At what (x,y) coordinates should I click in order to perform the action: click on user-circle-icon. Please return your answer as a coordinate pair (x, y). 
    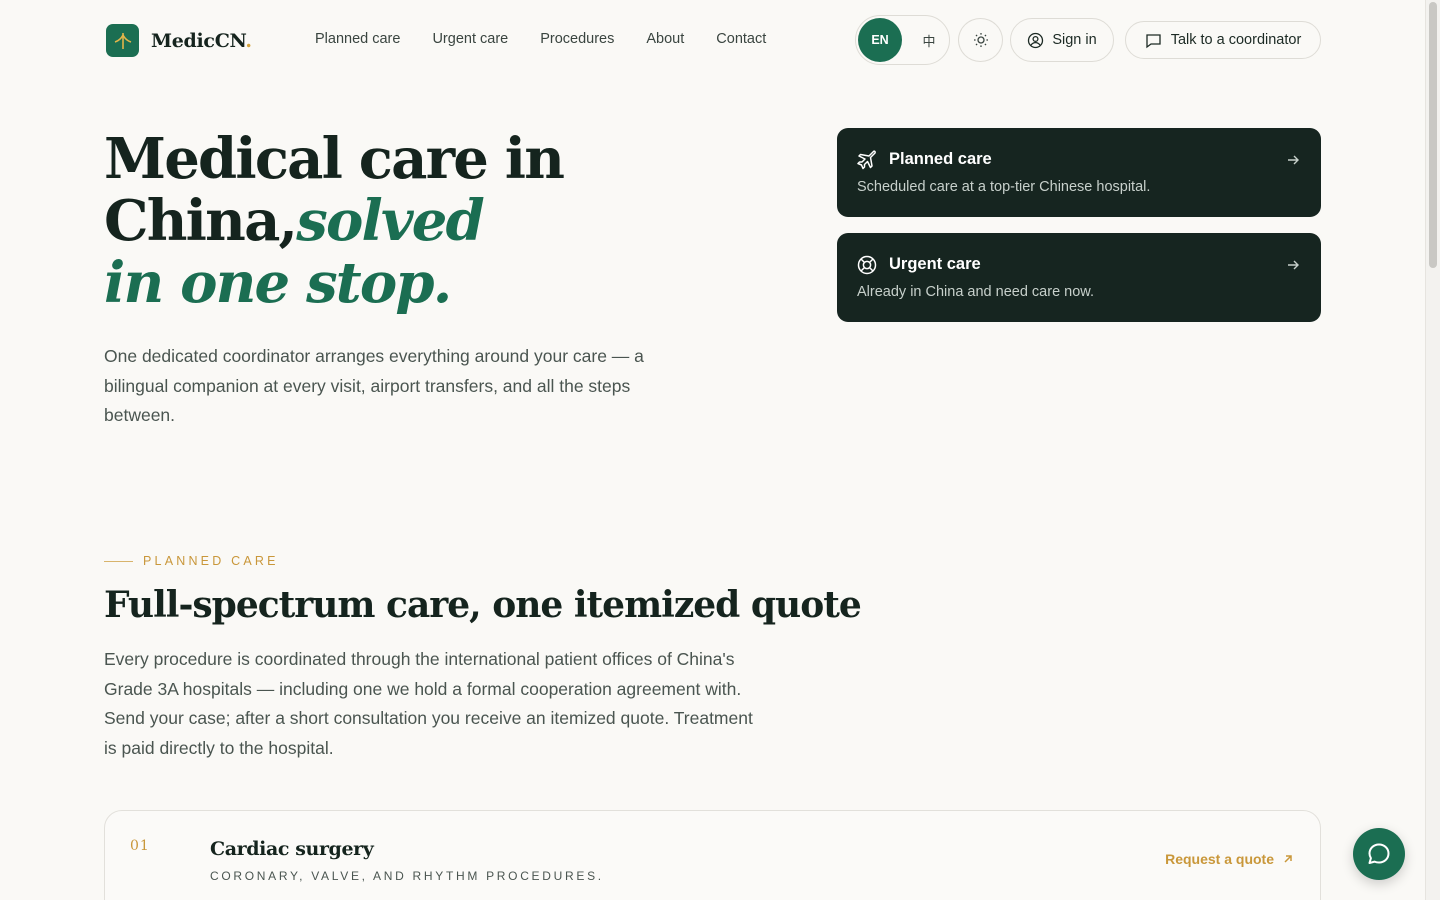
    Looking at the image, I should click on (1036, 40).